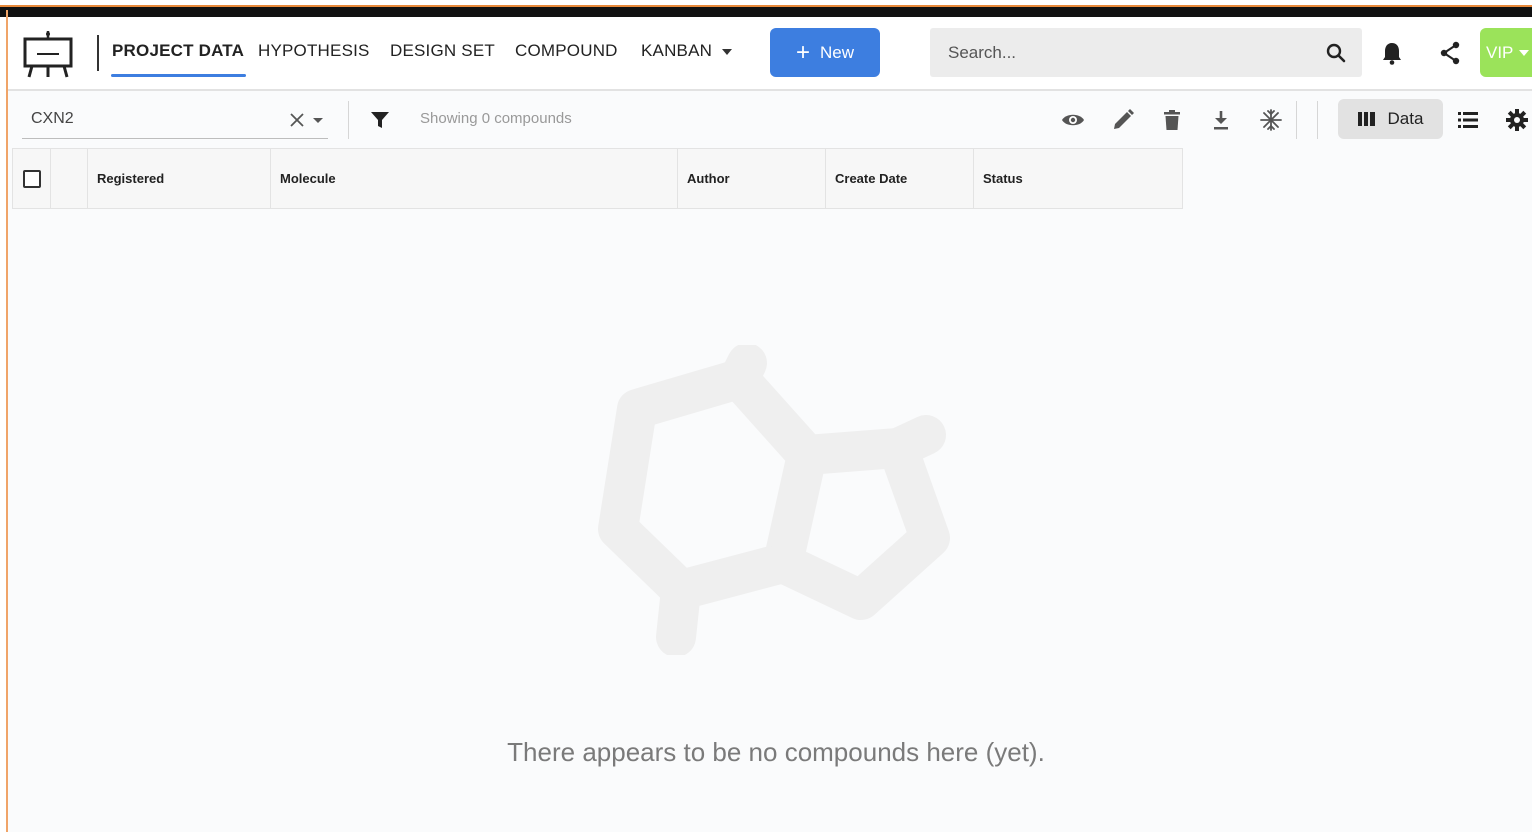 This screenshot has width=1532, height=832. I want to click on new-button: + New, so click(825, 52).